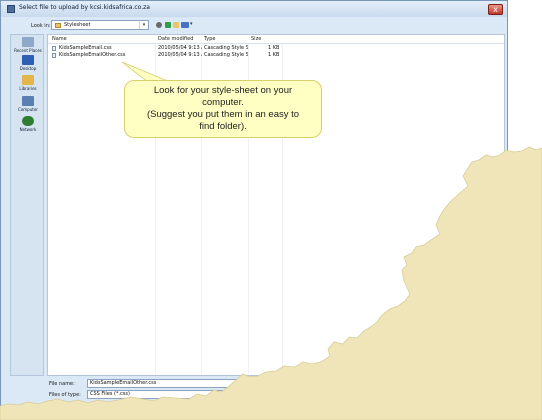 Image resolution: width=542 pixels, height=420 pixels. What do you see at coordinates (223, 102) in the screenshot?
I see `callout-line: computer.` at bounding box center [223, 102].